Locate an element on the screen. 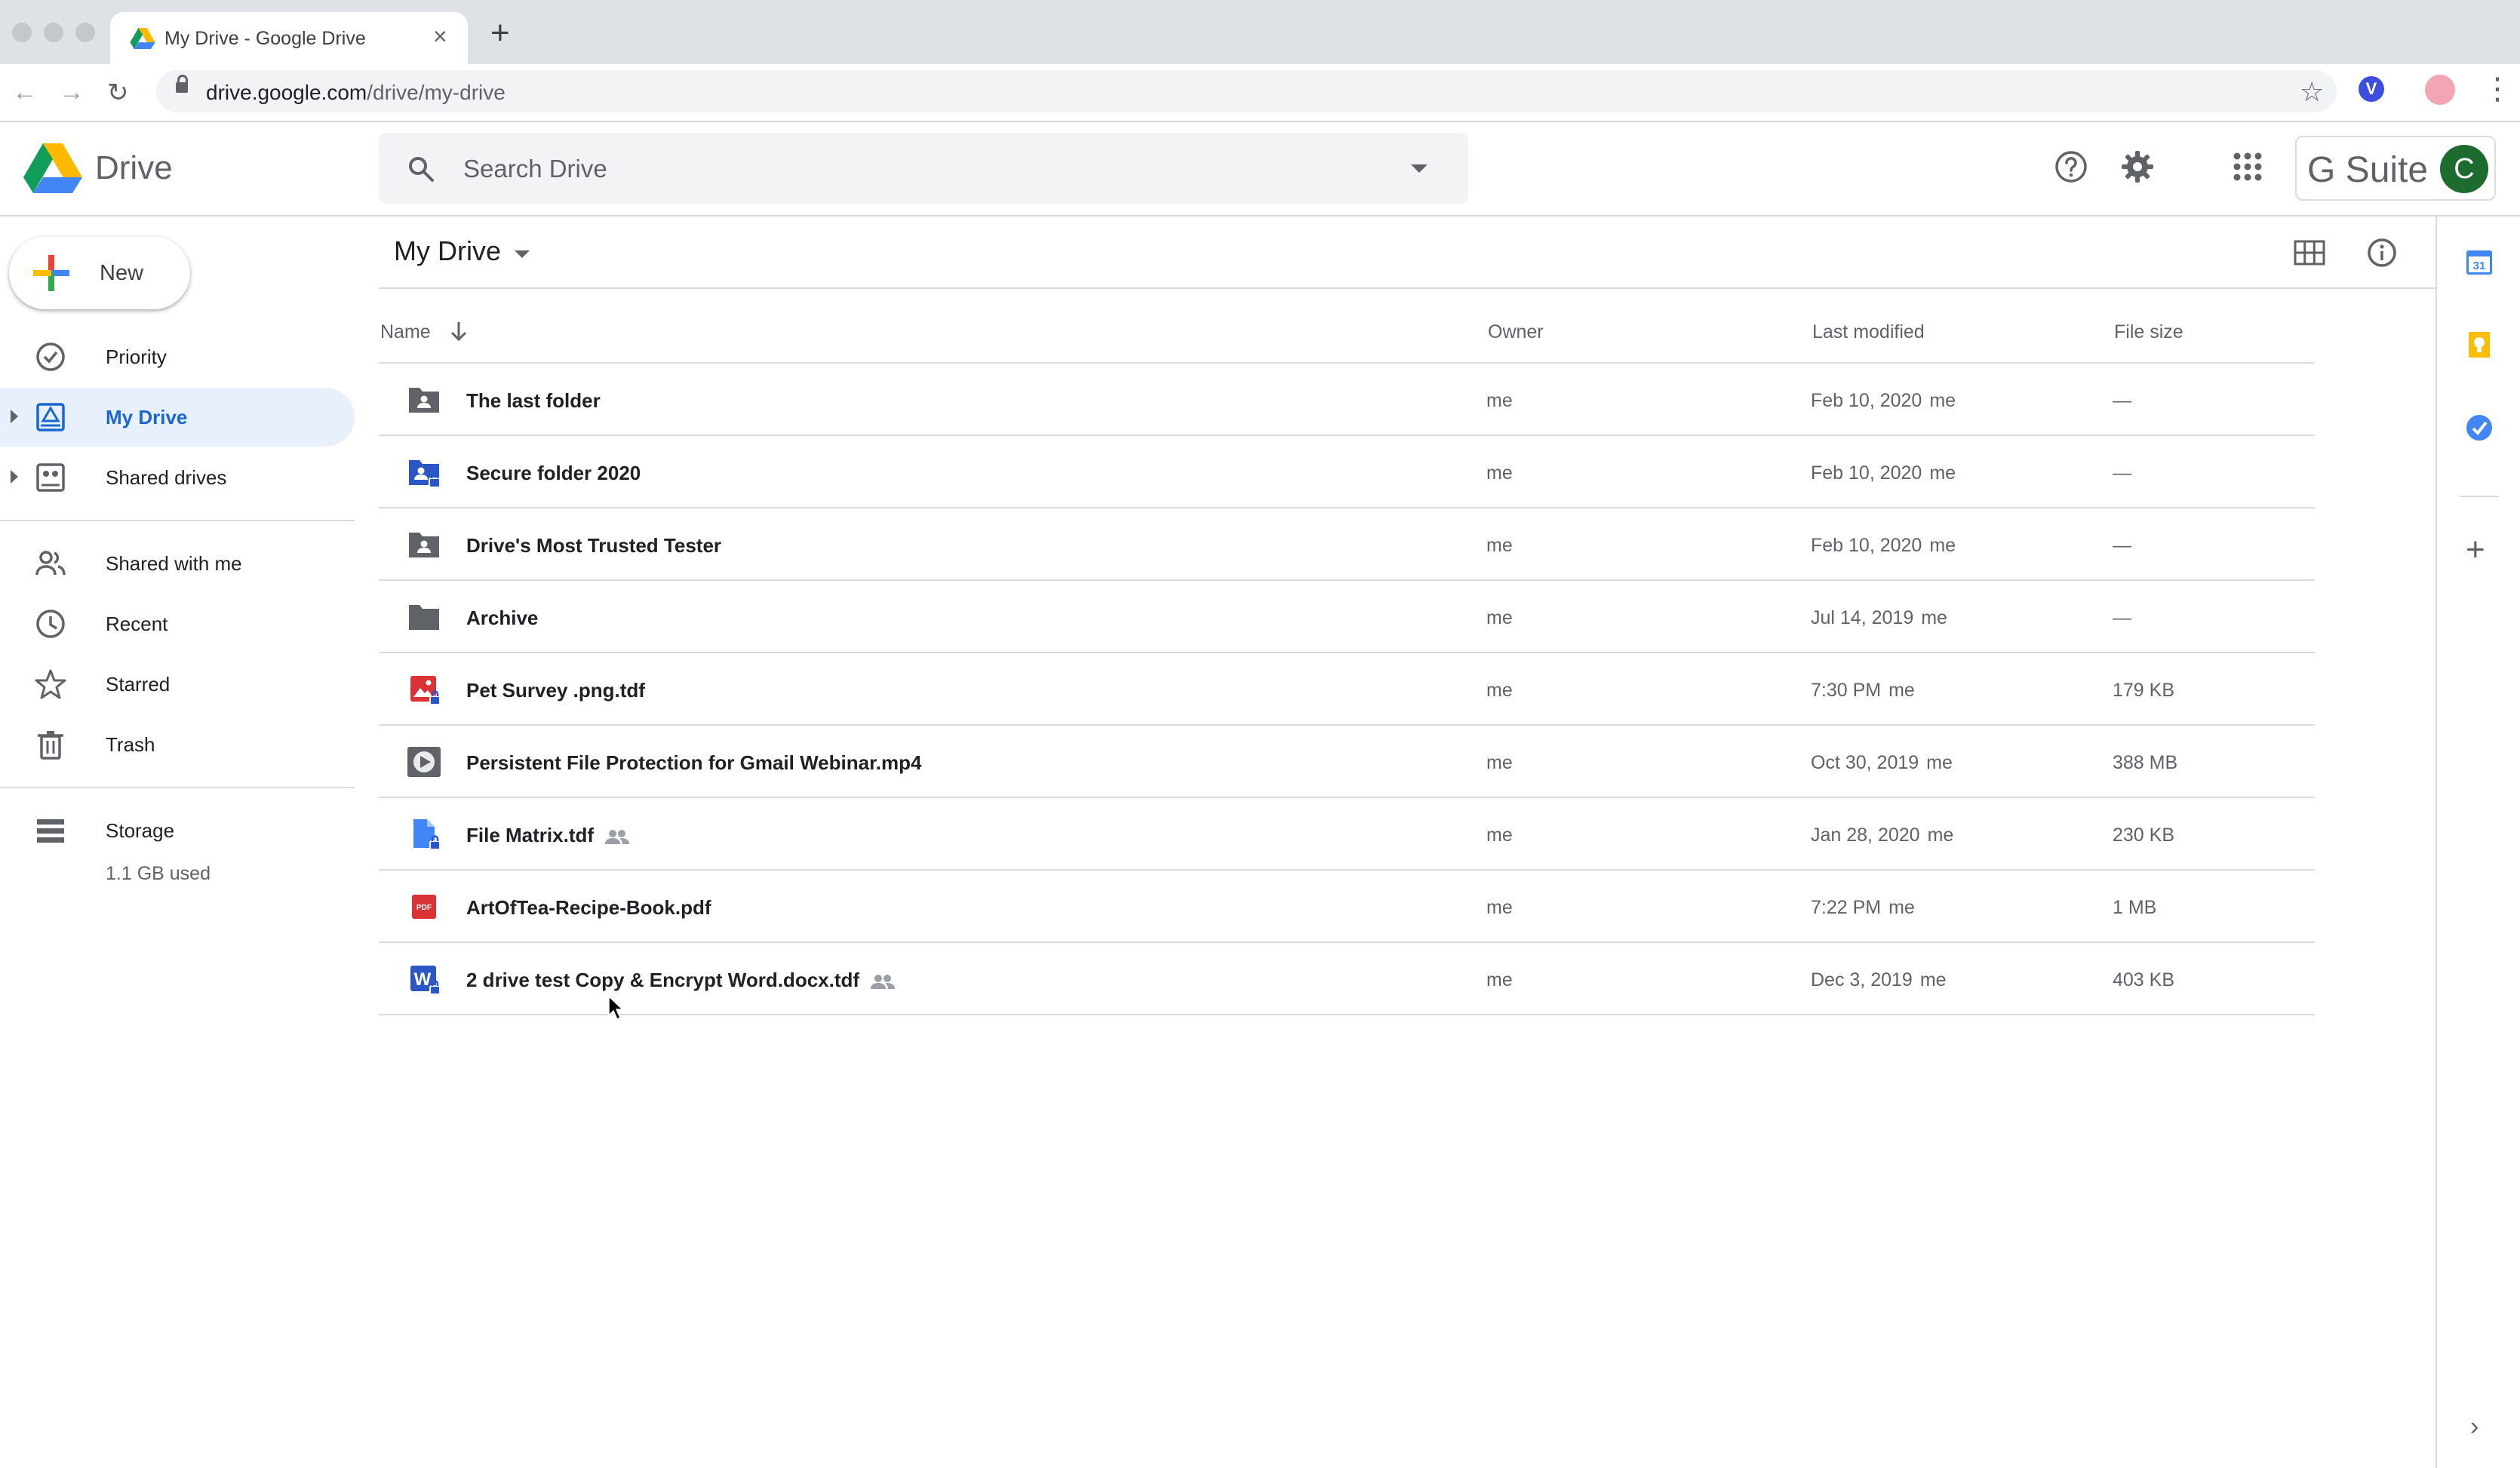 This screenshot has height=1468, width=2520. search-bar is located at coordinates (923, 168).